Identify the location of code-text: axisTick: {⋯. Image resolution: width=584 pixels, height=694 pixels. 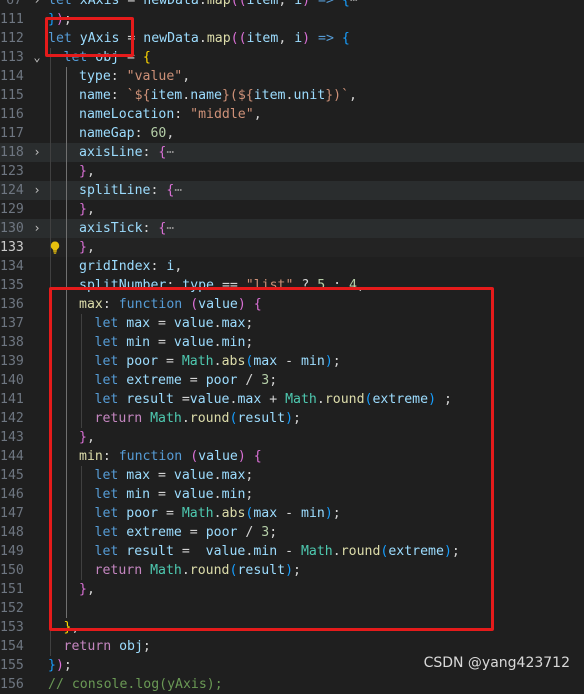
(126, 228).